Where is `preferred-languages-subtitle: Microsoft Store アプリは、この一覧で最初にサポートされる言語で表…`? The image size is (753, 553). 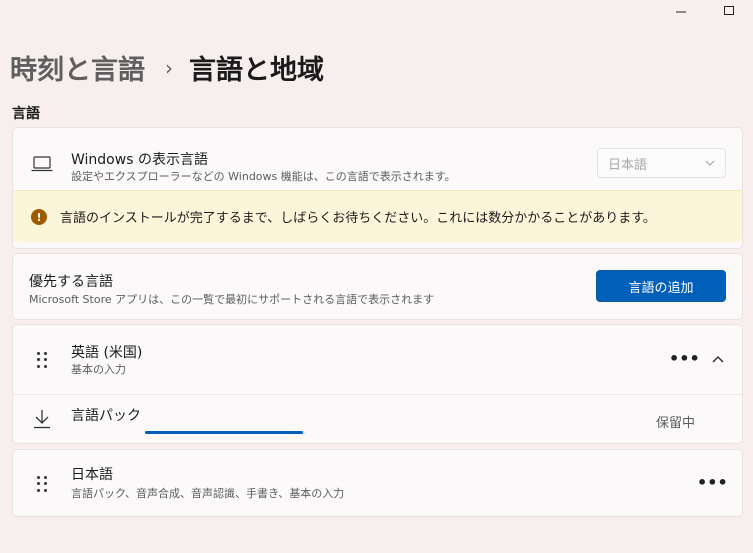 preferred-languages-subtitle: Microsoft Store アプリは、この一覧で最初にサポートされる言語で表… is located at coordinates (232, 299).